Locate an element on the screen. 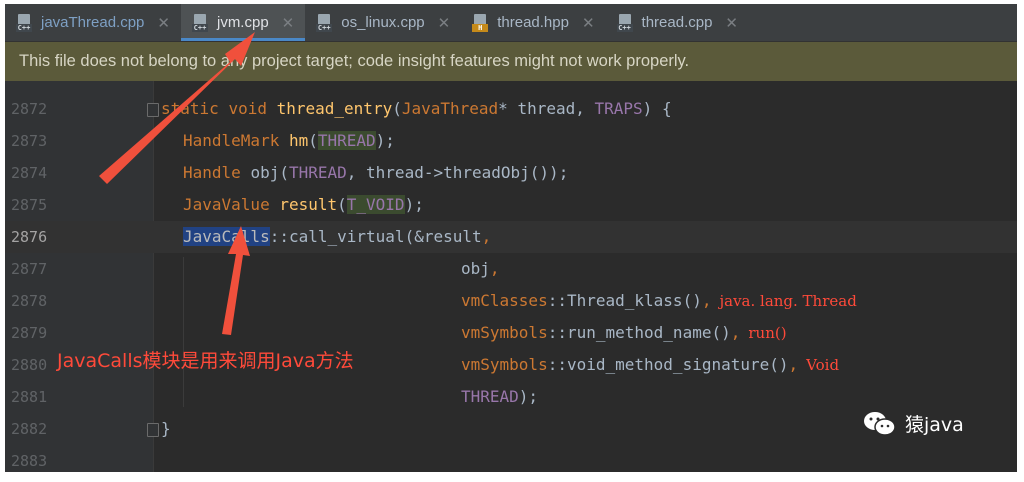 The image size is (1024, 482). line-number: 2872 is located at coordinates (29, 109).